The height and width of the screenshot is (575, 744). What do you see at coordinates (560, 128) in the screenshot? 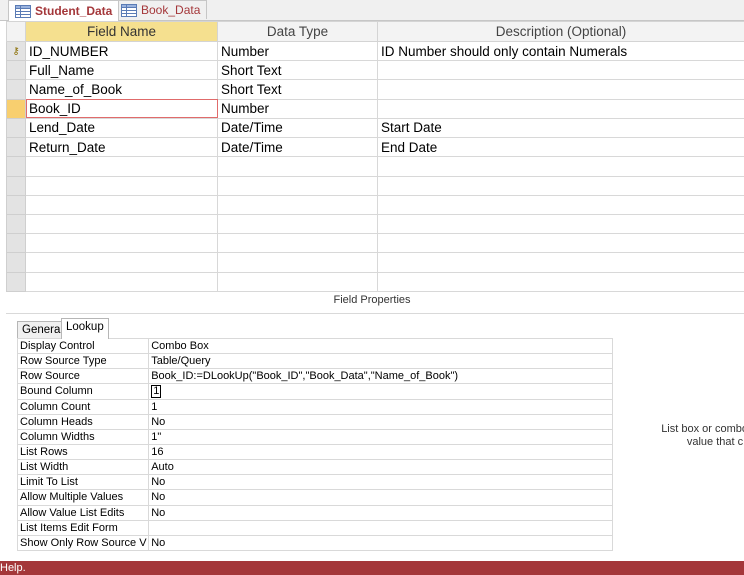
I see `description-cell: Start Date` at bounding box center [560, 128].